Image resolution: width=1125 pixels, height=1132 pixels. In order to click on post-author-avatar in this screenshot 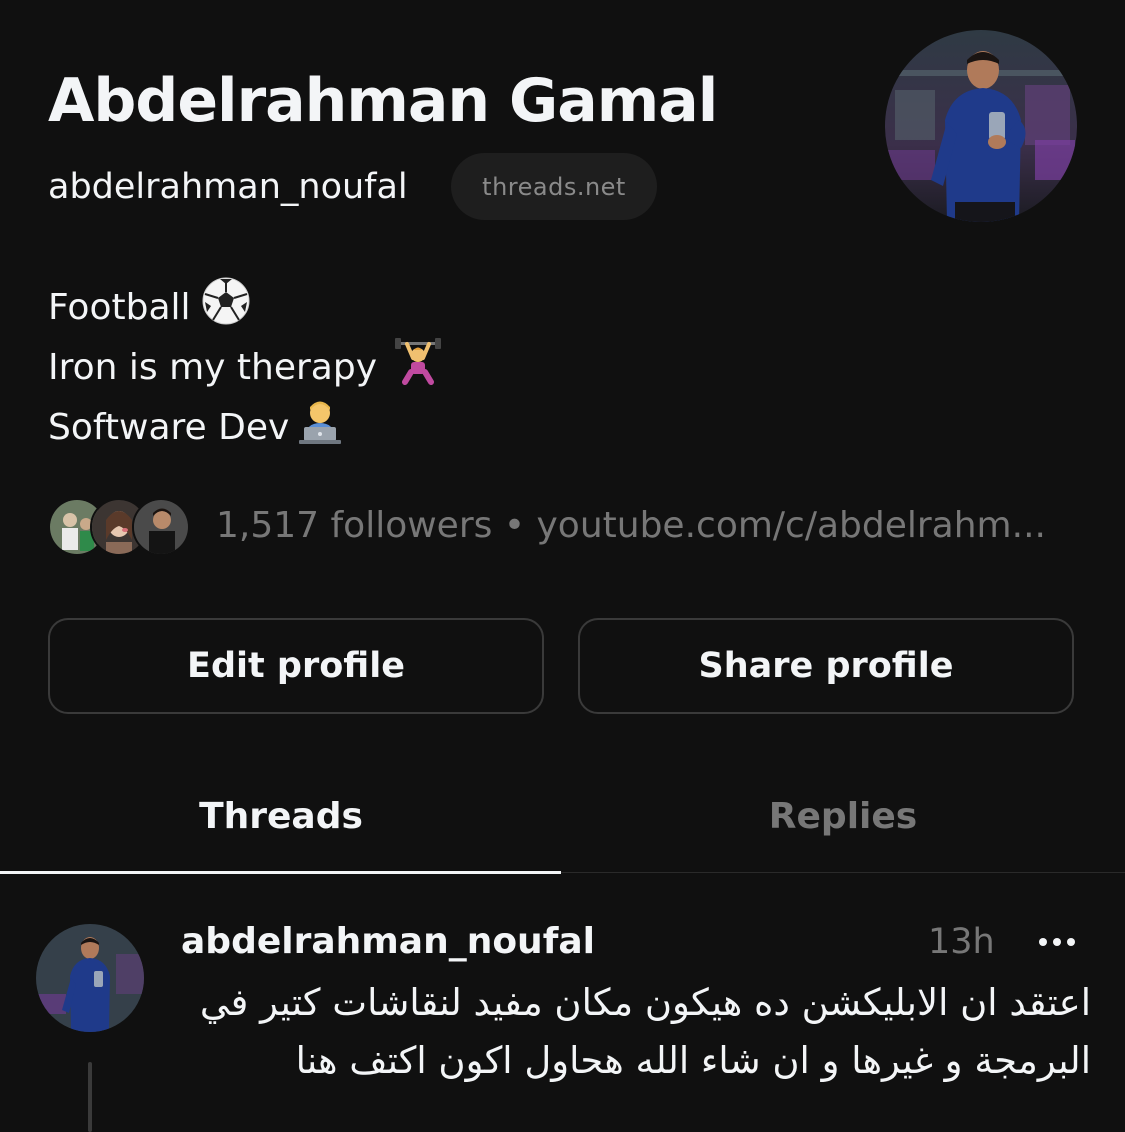, I will do `click(90, 978)`.